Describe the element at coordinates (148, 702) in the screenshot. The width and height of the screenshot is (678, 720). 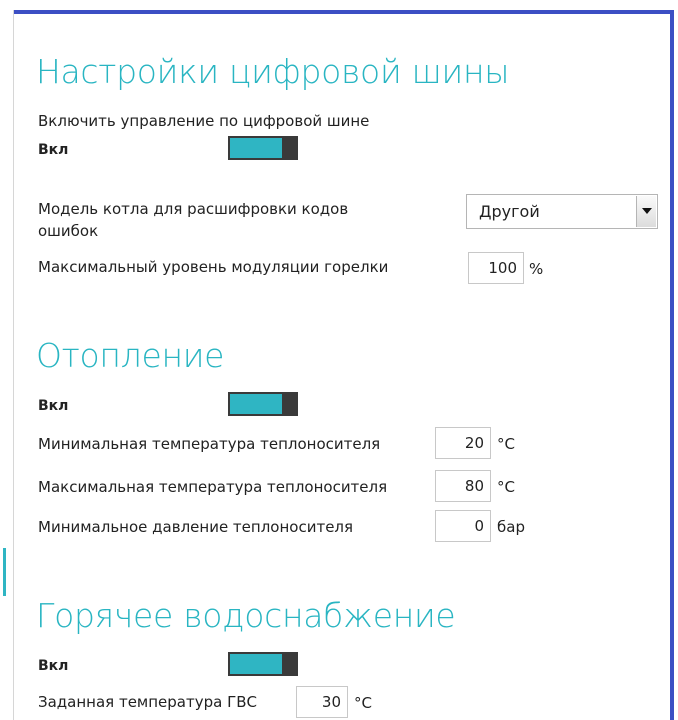
I see `hot-water-temp-label: Заданная температура ГВС` at that location.